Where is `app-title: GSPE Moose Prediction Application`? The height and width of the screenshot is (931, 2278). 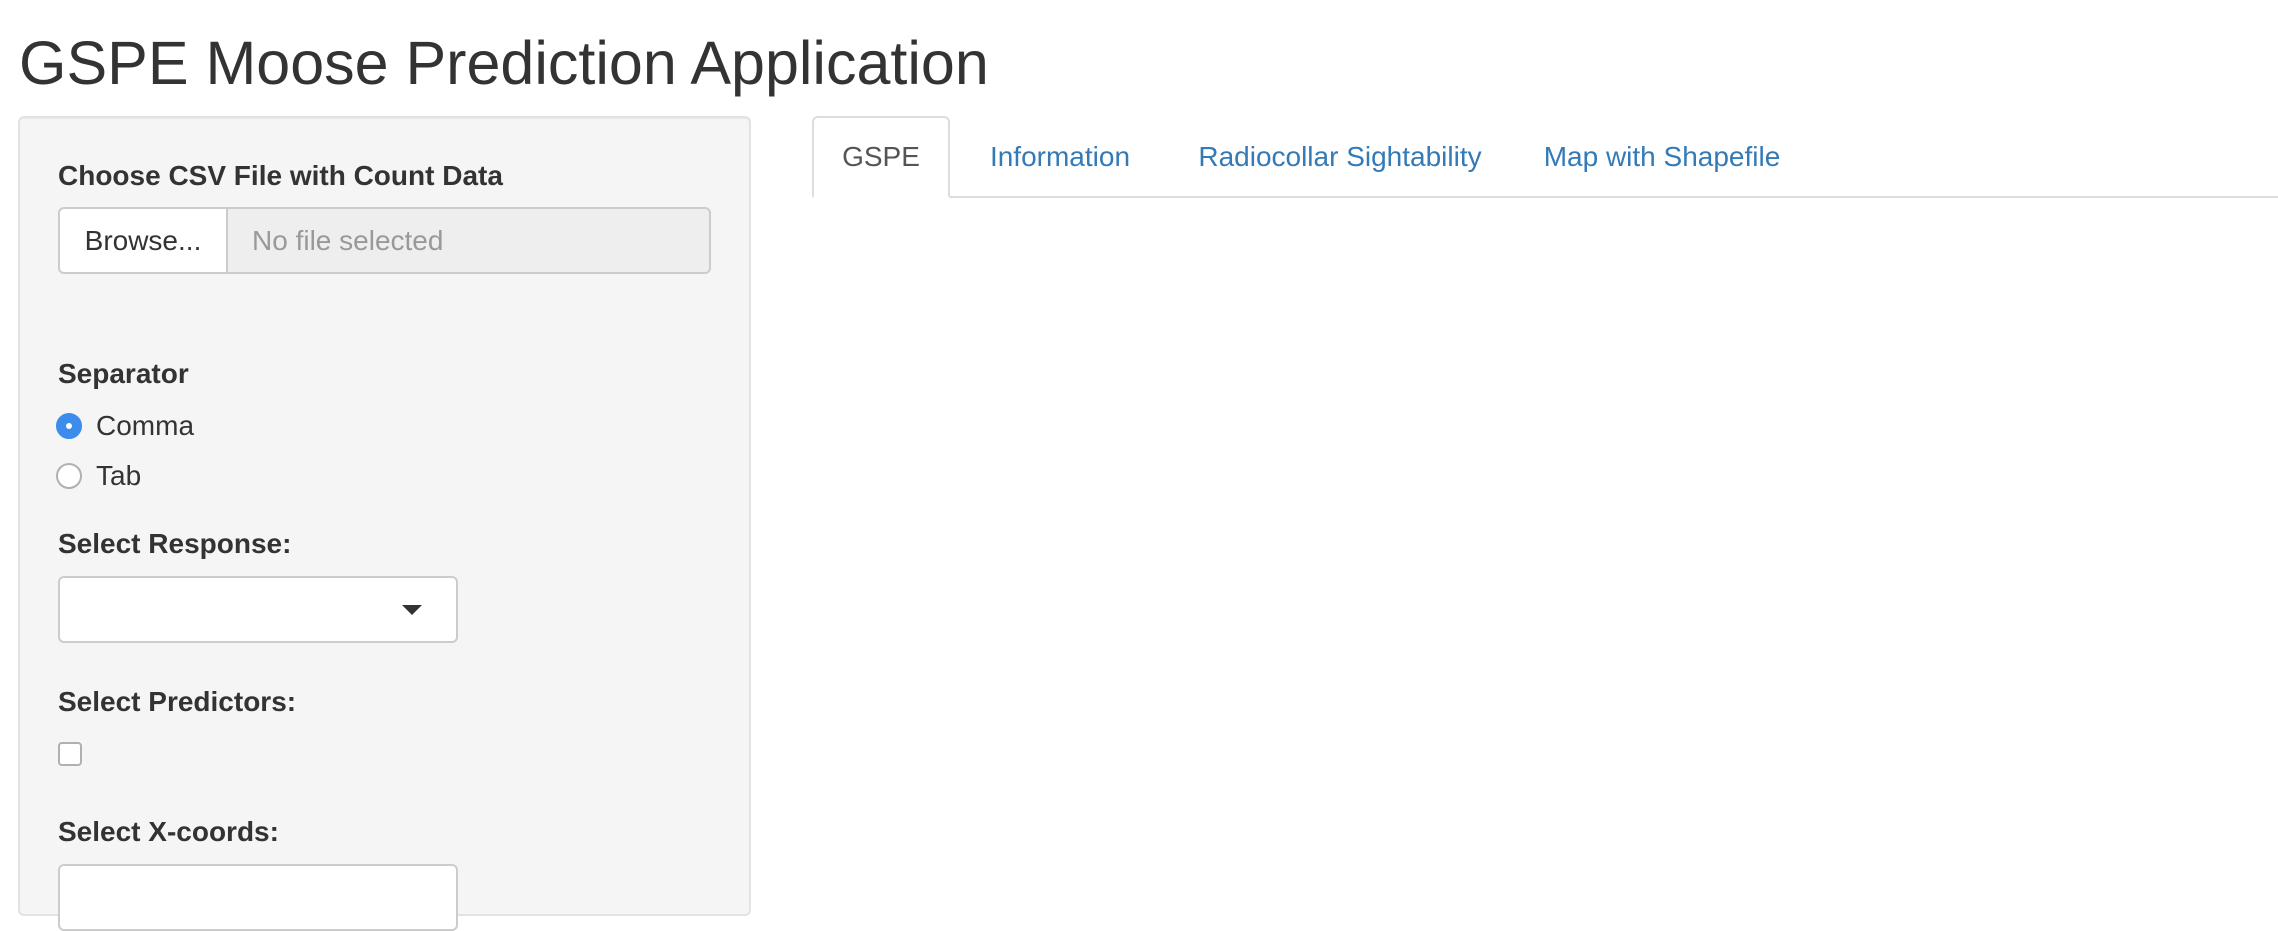
app-title: GSPE Moose Prediction Application is located at coordinates (504, 63).